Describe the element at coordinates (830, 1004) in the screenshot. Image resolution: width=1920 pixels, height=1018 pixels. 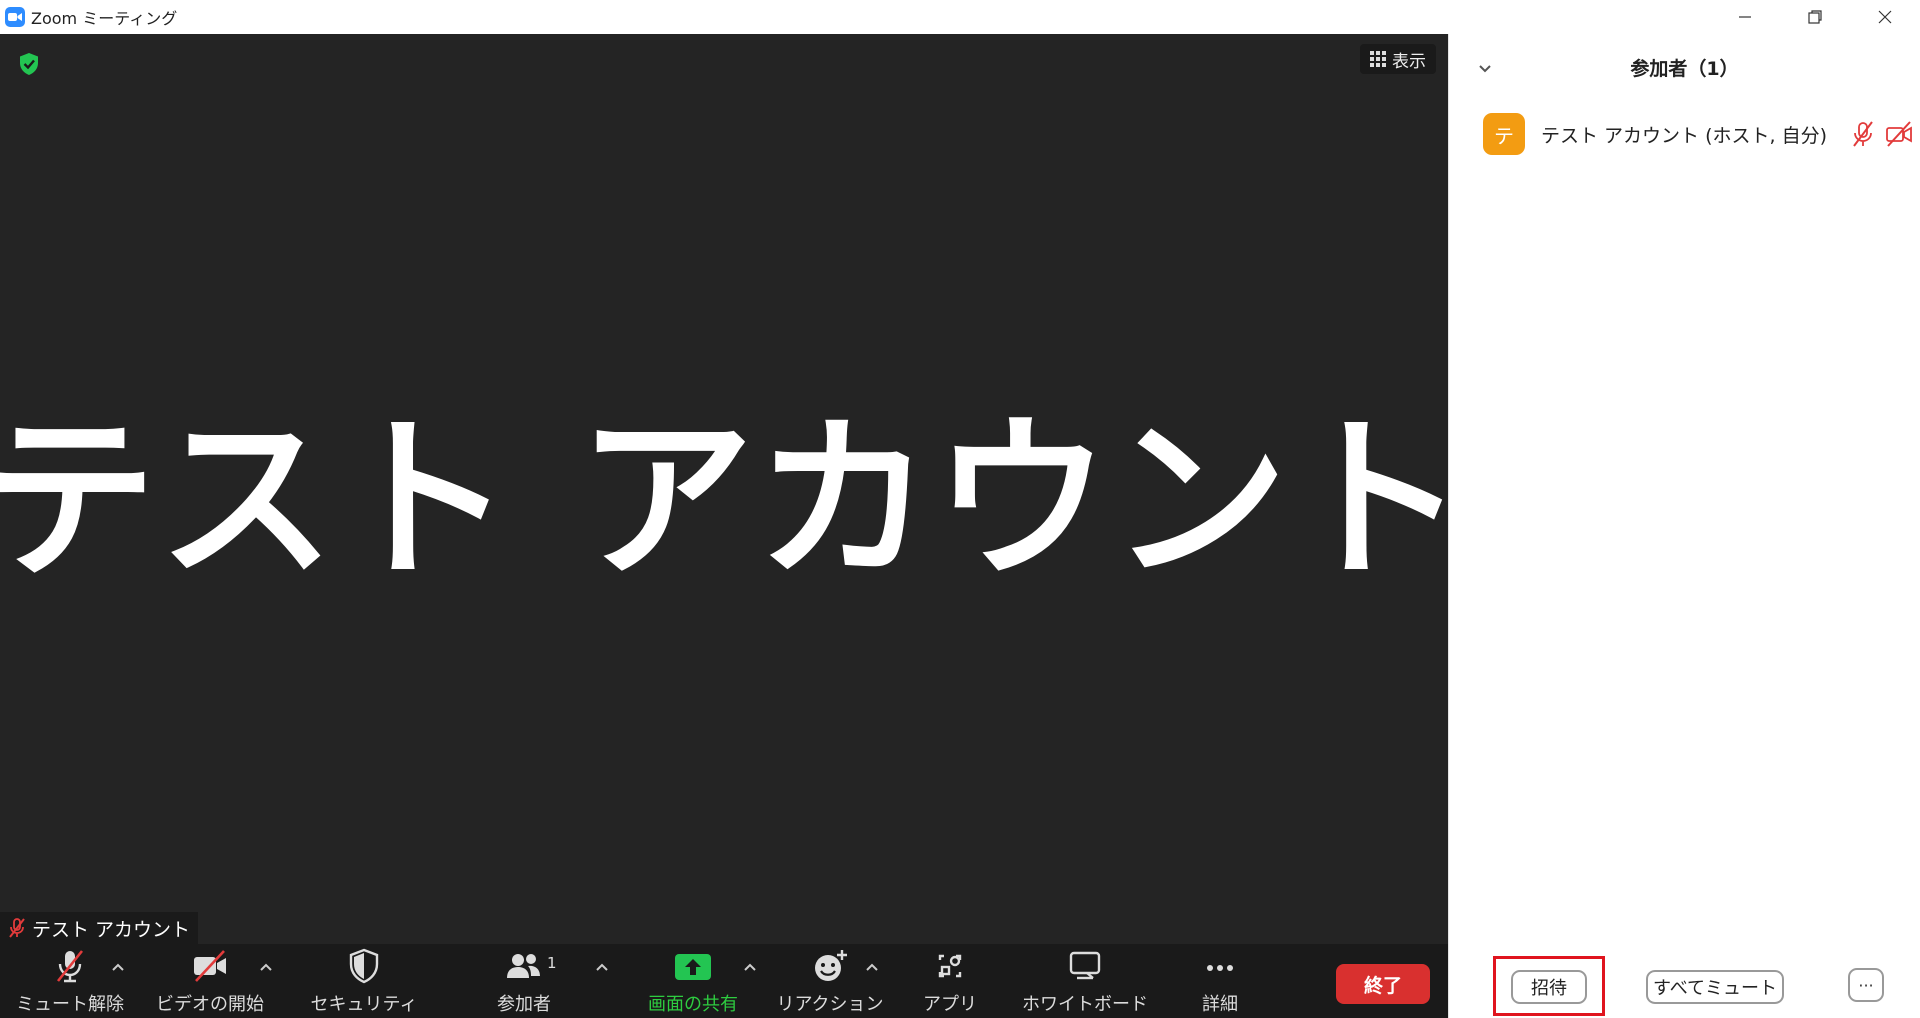
I see `toolbar-label-reactions: リアクション` at that location.